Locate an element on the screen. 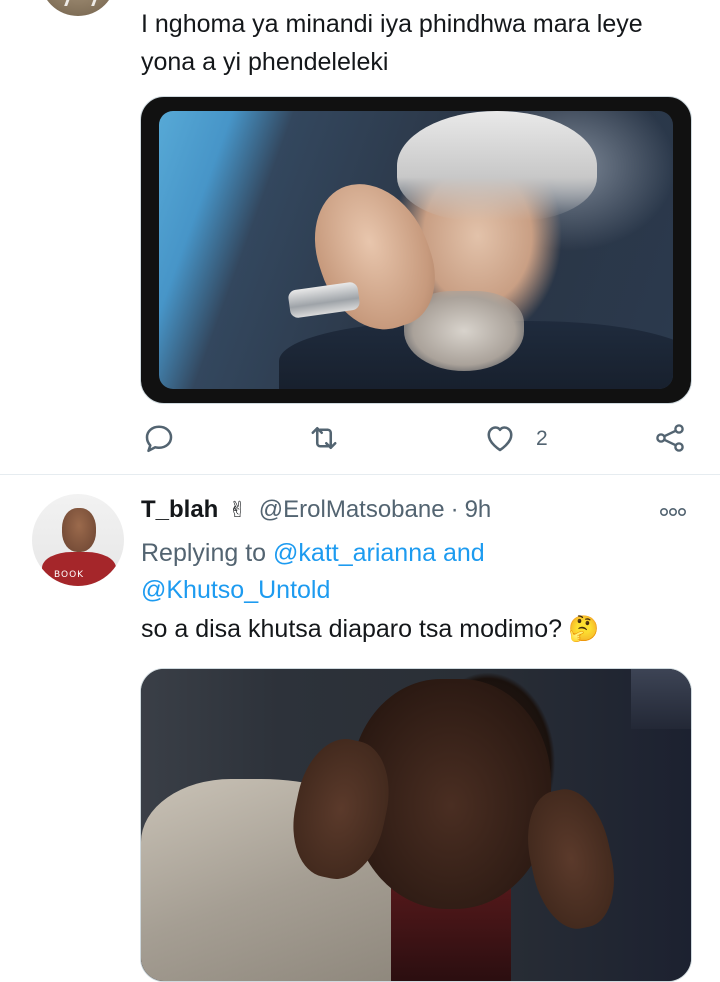  tweet-body: so a disa khutsa diaparo tsa modimo? is located at coordinates (352, 629).